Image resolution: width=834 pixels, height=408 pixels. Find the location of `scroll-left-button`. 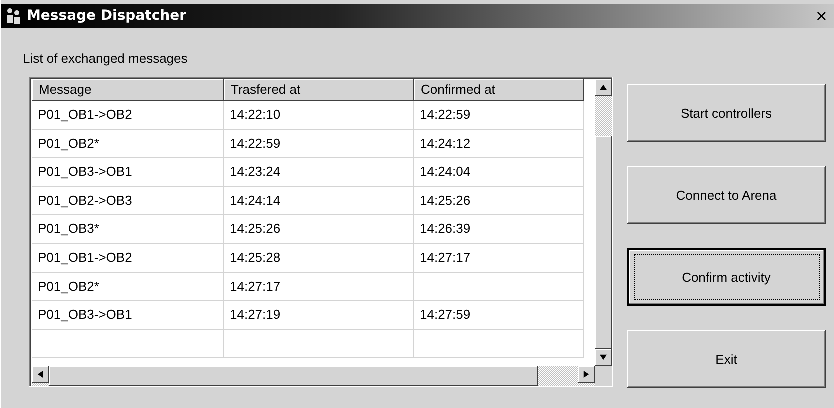

scroll-left-button is located at coordinates (40, 374).